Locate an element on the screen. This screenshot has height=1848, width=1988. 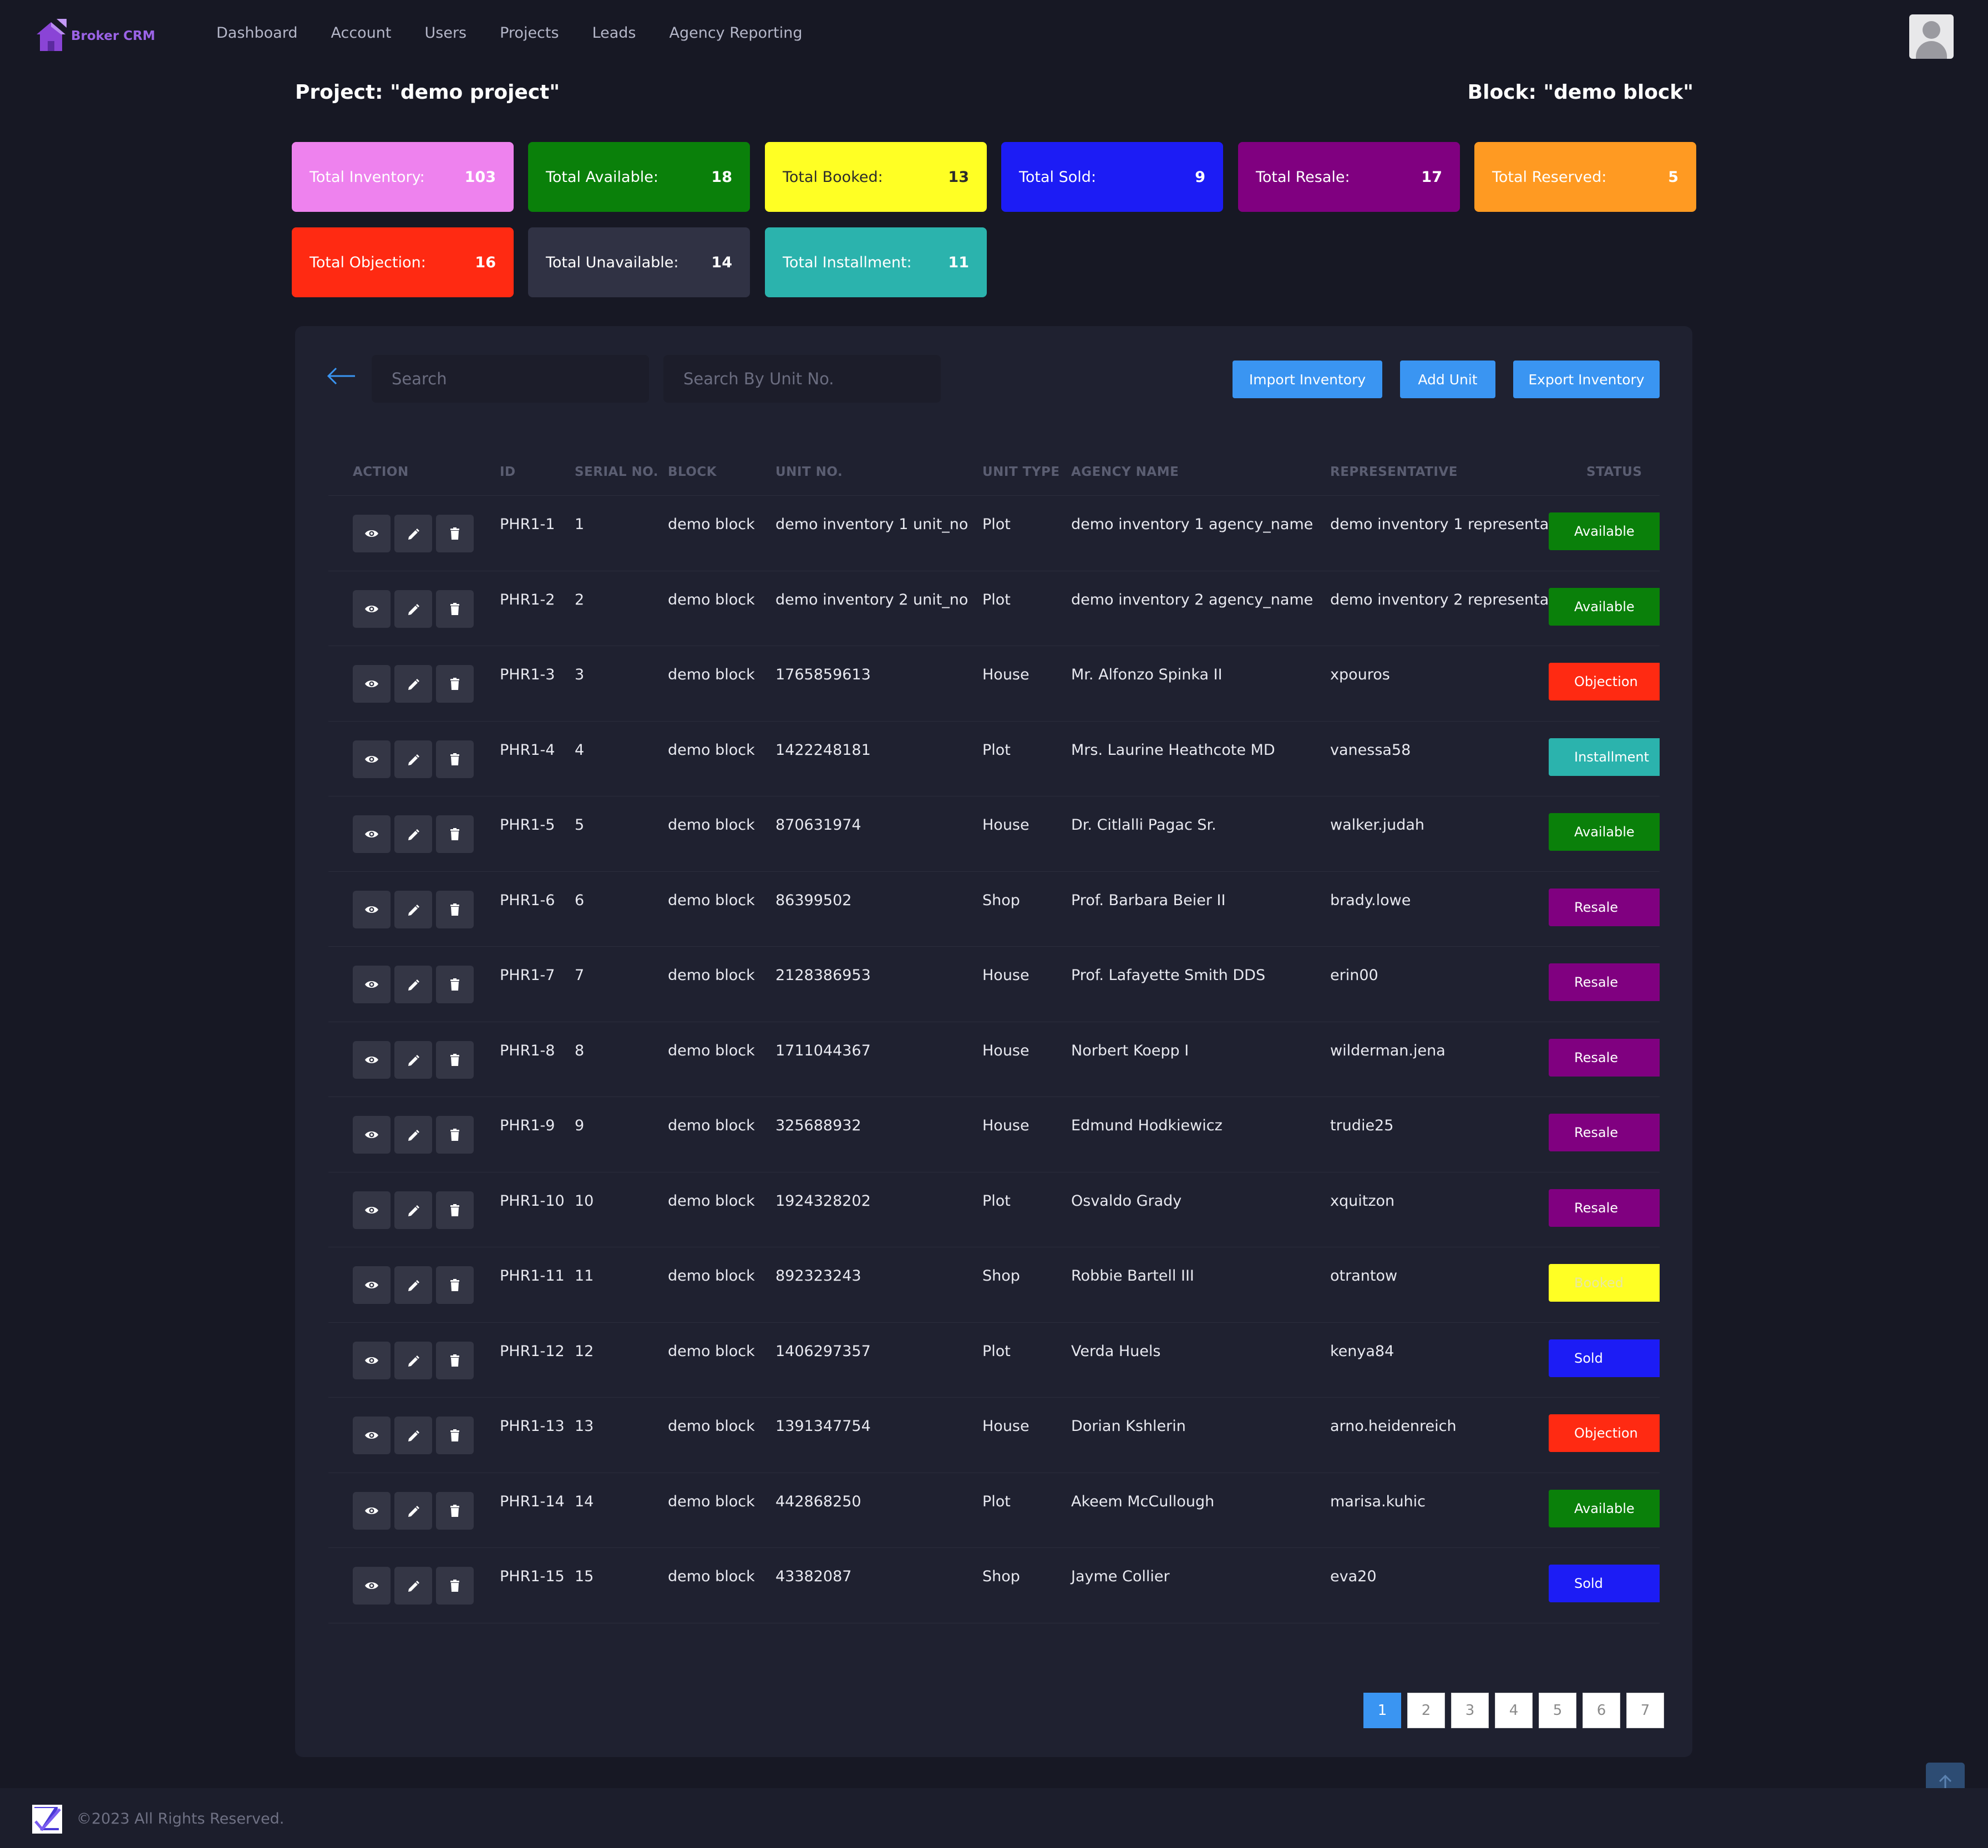
user-avatar-icon is located at coordinates (1931, 36).